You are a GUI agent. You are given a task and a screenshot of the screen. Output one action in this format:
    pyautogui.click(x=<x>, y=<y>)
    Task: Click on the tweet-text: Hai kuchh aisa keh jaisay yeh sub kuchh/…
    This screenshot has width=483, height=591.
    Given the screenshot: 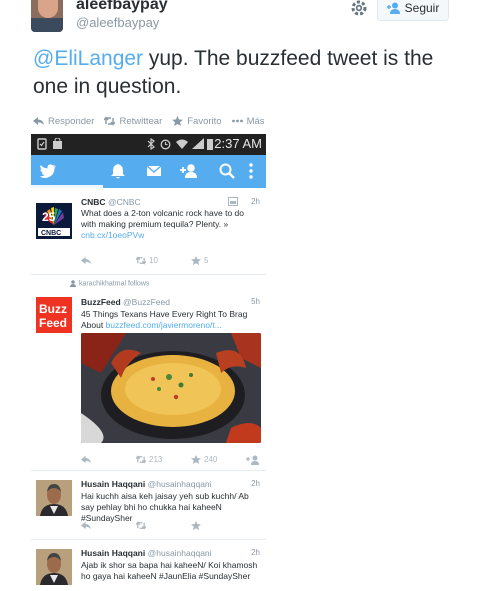 What is the action you would take?
    pyautogui.click(x=165, y=507)
    